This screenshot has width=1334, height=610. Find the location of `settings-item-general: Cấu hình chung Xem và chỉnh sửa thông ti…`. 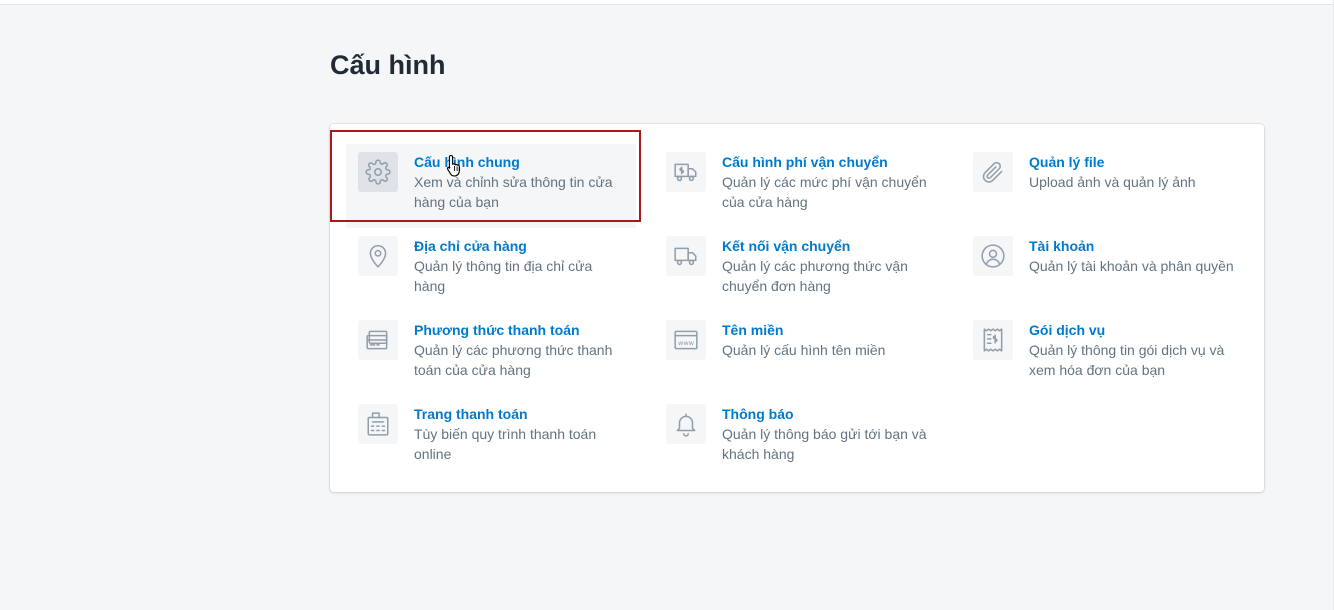

settings-item-general: Cấu hình chung Xem và chỉnh sửa thông ti… is located at coordinates (491, 186).